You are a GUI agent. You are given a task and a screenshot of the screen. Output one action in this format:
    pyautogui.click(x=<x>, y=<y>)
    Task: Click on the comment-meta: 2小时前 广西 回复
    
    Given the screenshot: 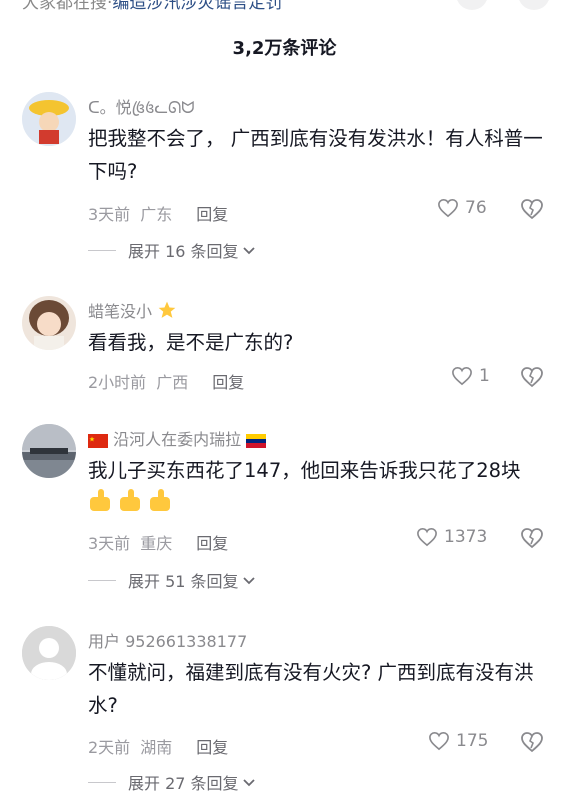 What is the action you would take?
    pyautogui.click(x=166, y=381)
    